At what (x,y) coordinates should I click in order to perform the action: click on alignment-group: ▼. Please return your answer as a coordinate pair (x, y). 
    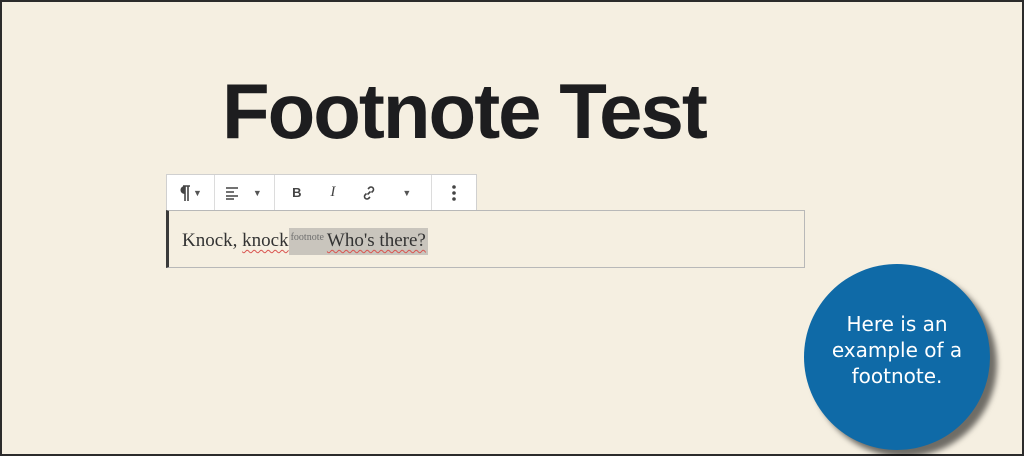
    Looking at the image, I should click on (245, 192).